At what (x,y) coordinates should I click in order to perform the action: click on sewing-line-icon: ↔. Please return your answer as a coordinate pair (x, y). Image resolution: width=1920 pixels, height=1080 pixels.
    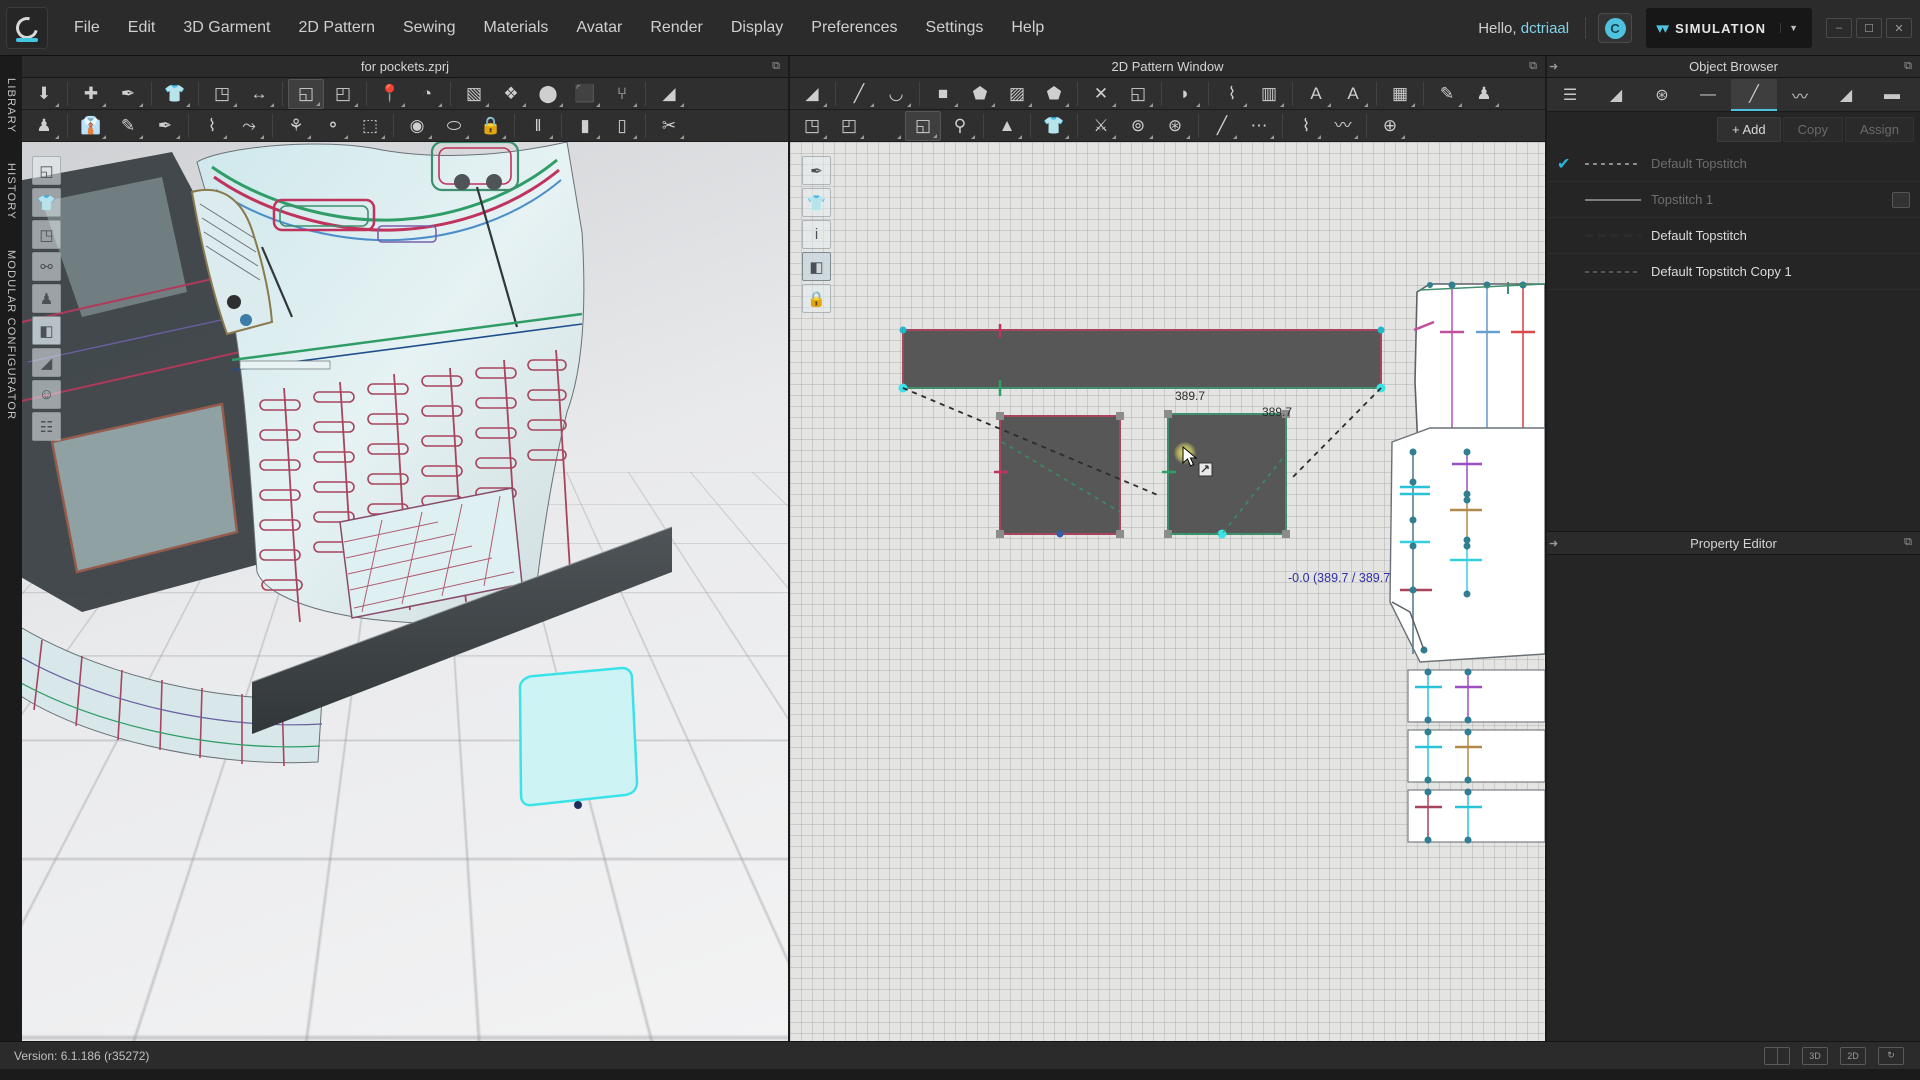
    Looking at the image, I should click on (259, 94).